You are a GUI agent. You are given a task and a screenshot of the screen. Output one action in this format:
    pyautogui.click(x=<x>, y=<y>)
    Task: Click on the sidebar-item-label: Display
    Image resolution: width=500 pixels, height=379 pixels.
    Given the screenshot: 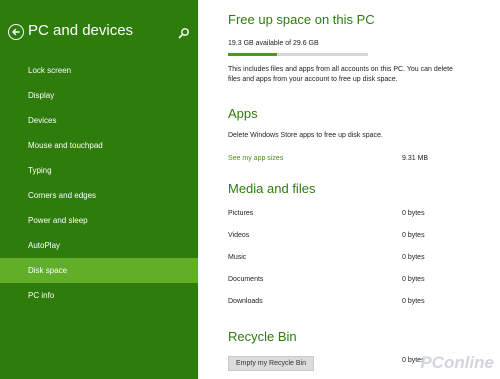 What is the action you would take?
    pyautogui.click(x=41, y=95)
    